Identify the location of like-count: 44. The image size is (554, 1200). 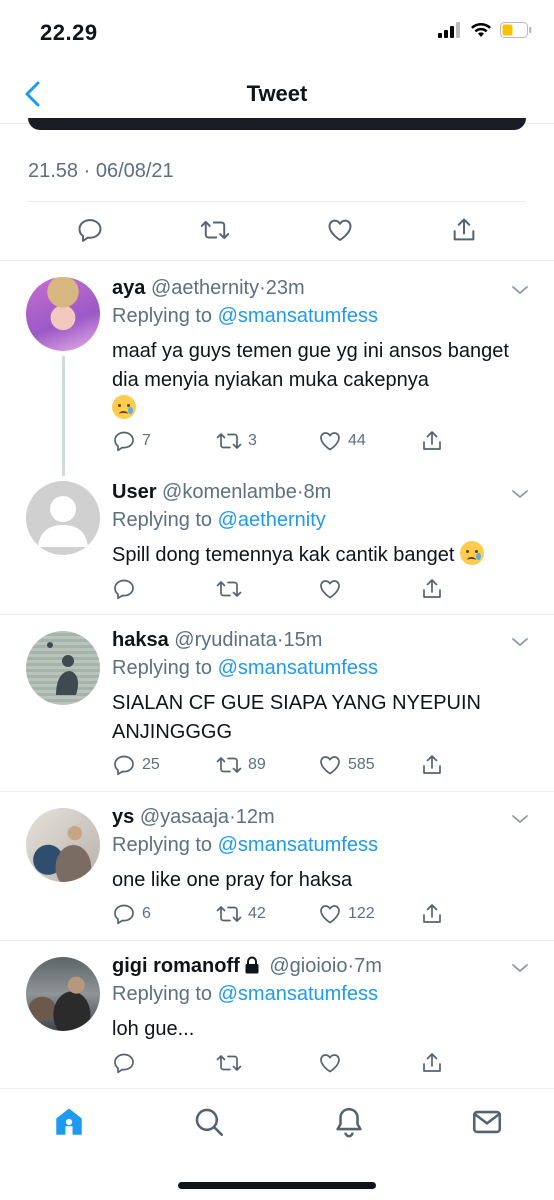
(357, 440).